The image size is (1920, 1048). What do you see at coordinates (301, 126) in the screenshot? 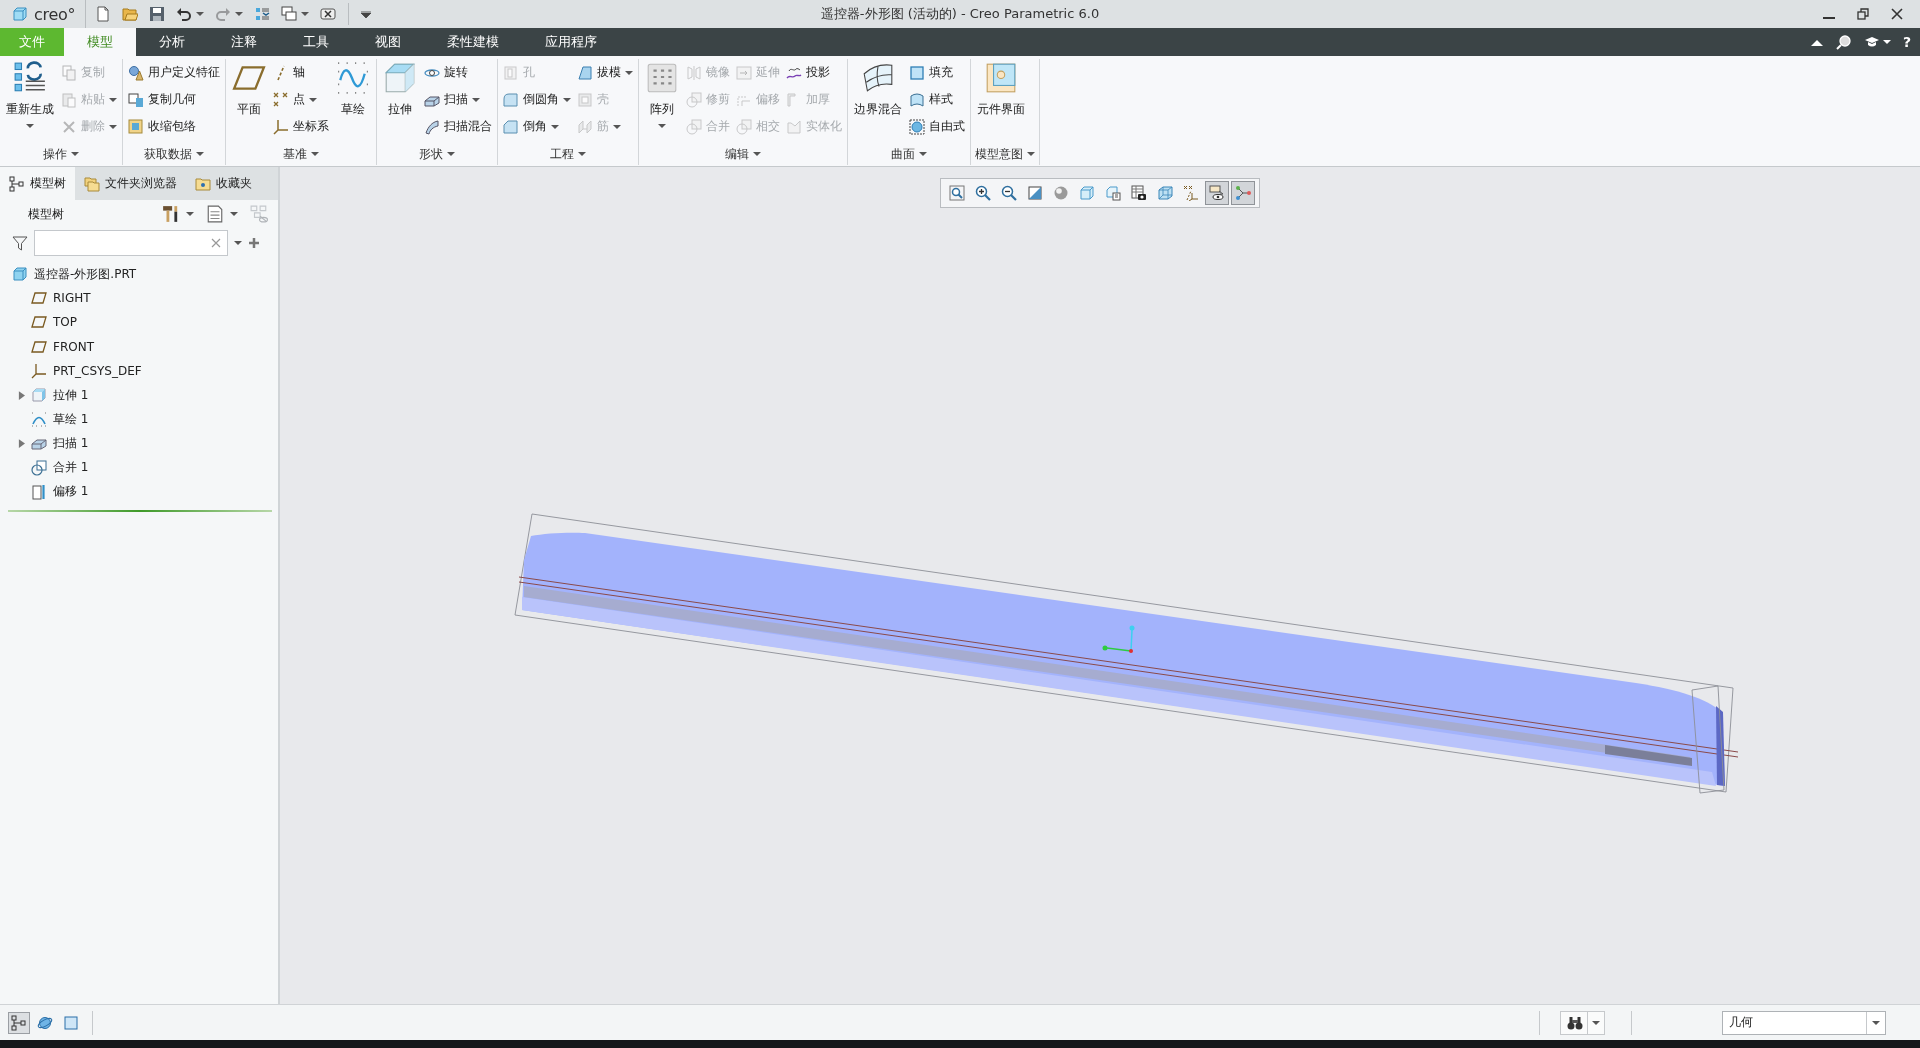
I see `ribbon-button: 坐标系` at bounding box center [301, 126].